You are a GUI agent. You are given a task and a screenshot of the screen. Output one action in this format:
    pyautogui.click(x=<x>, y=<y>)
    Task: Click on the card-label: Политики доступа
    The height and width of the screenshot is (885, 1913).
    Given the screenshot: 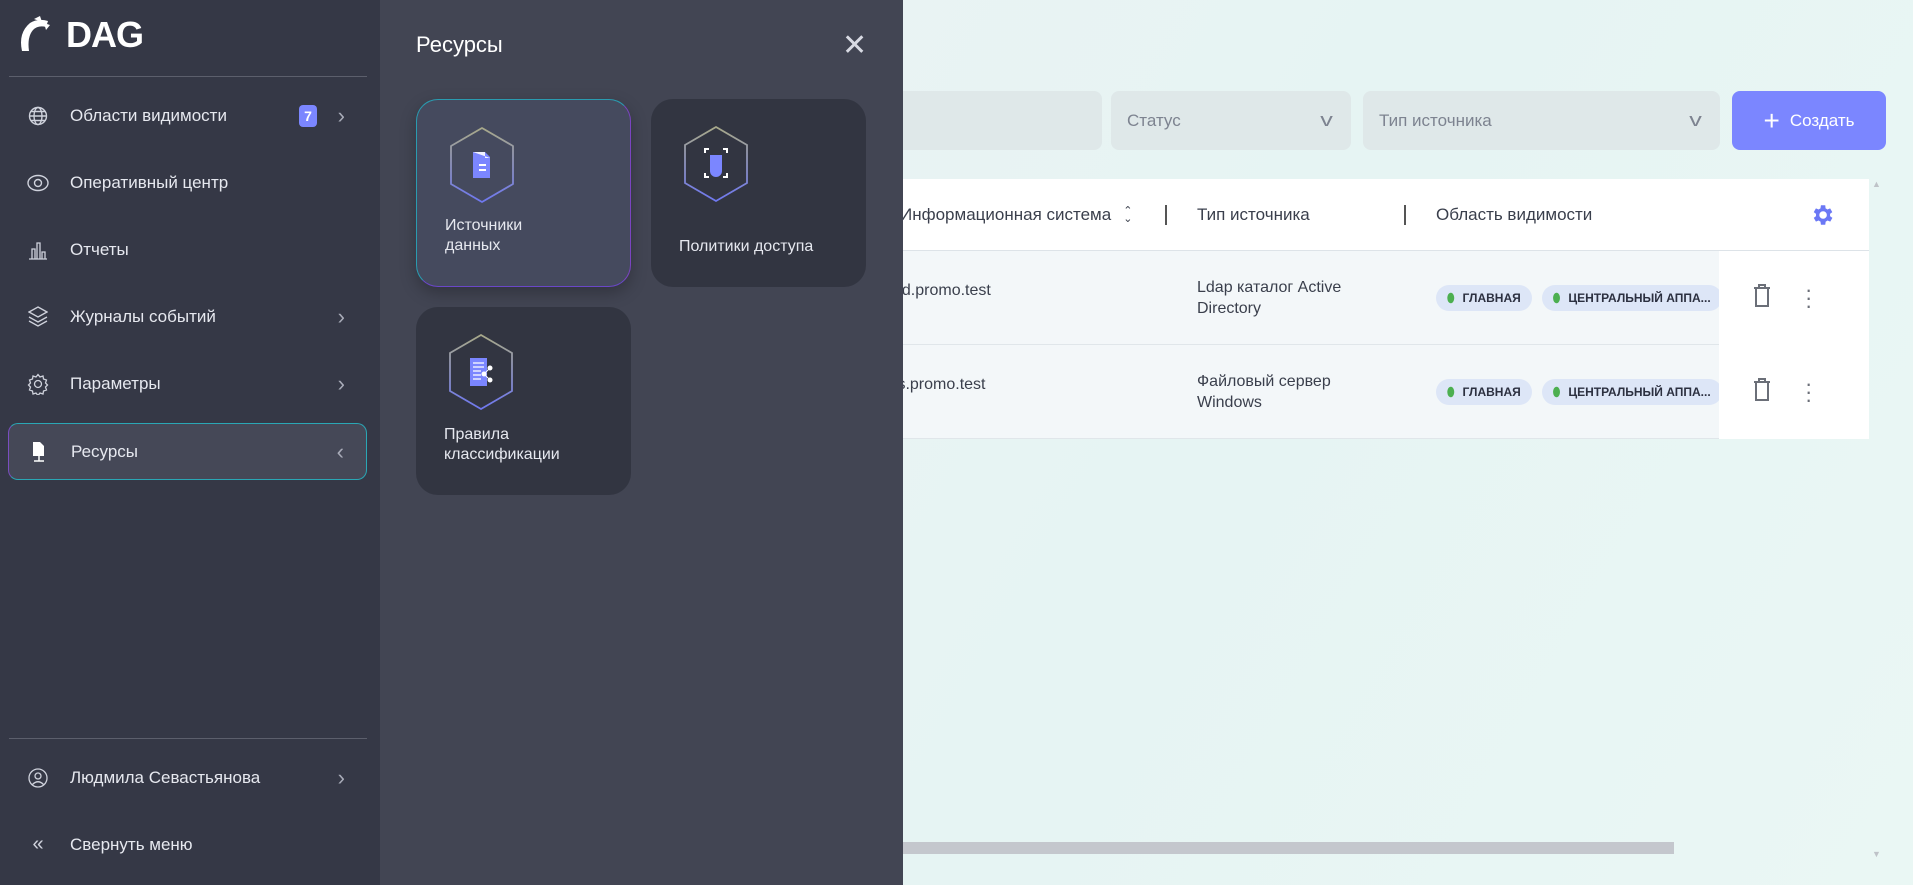 What is the action you would take?
    pyautogui.click(x=746, y=246)
    